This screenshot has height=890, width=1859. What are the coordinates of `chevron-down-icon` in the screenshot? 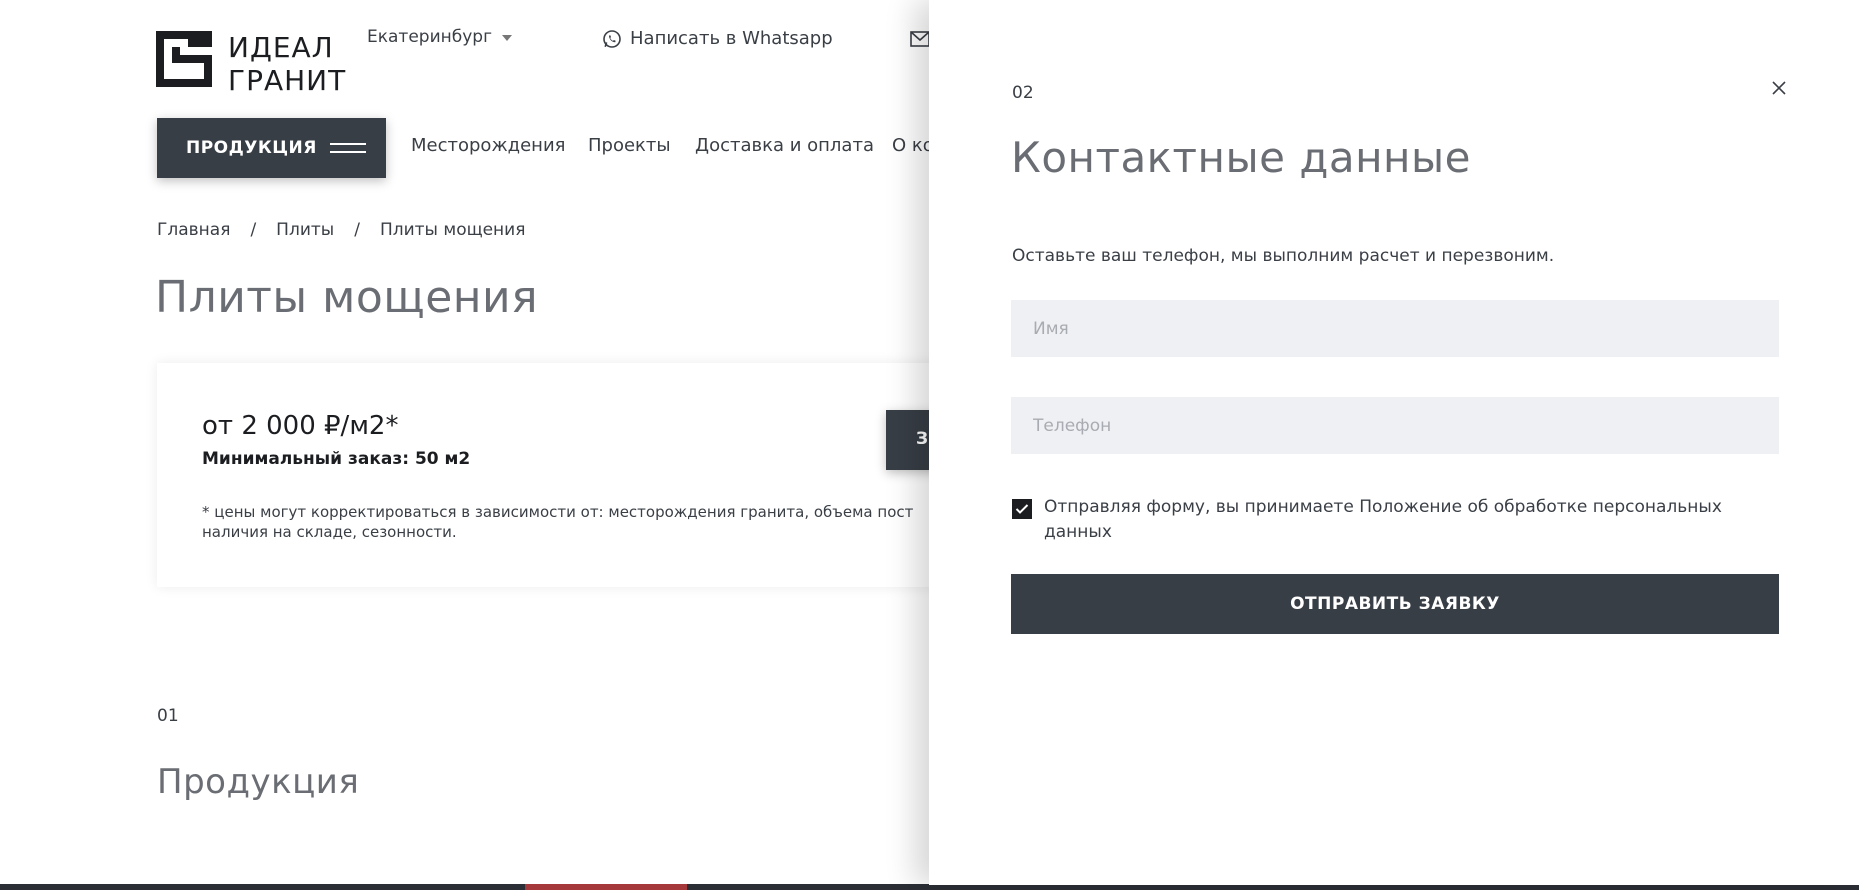 It's located at (507, 38).